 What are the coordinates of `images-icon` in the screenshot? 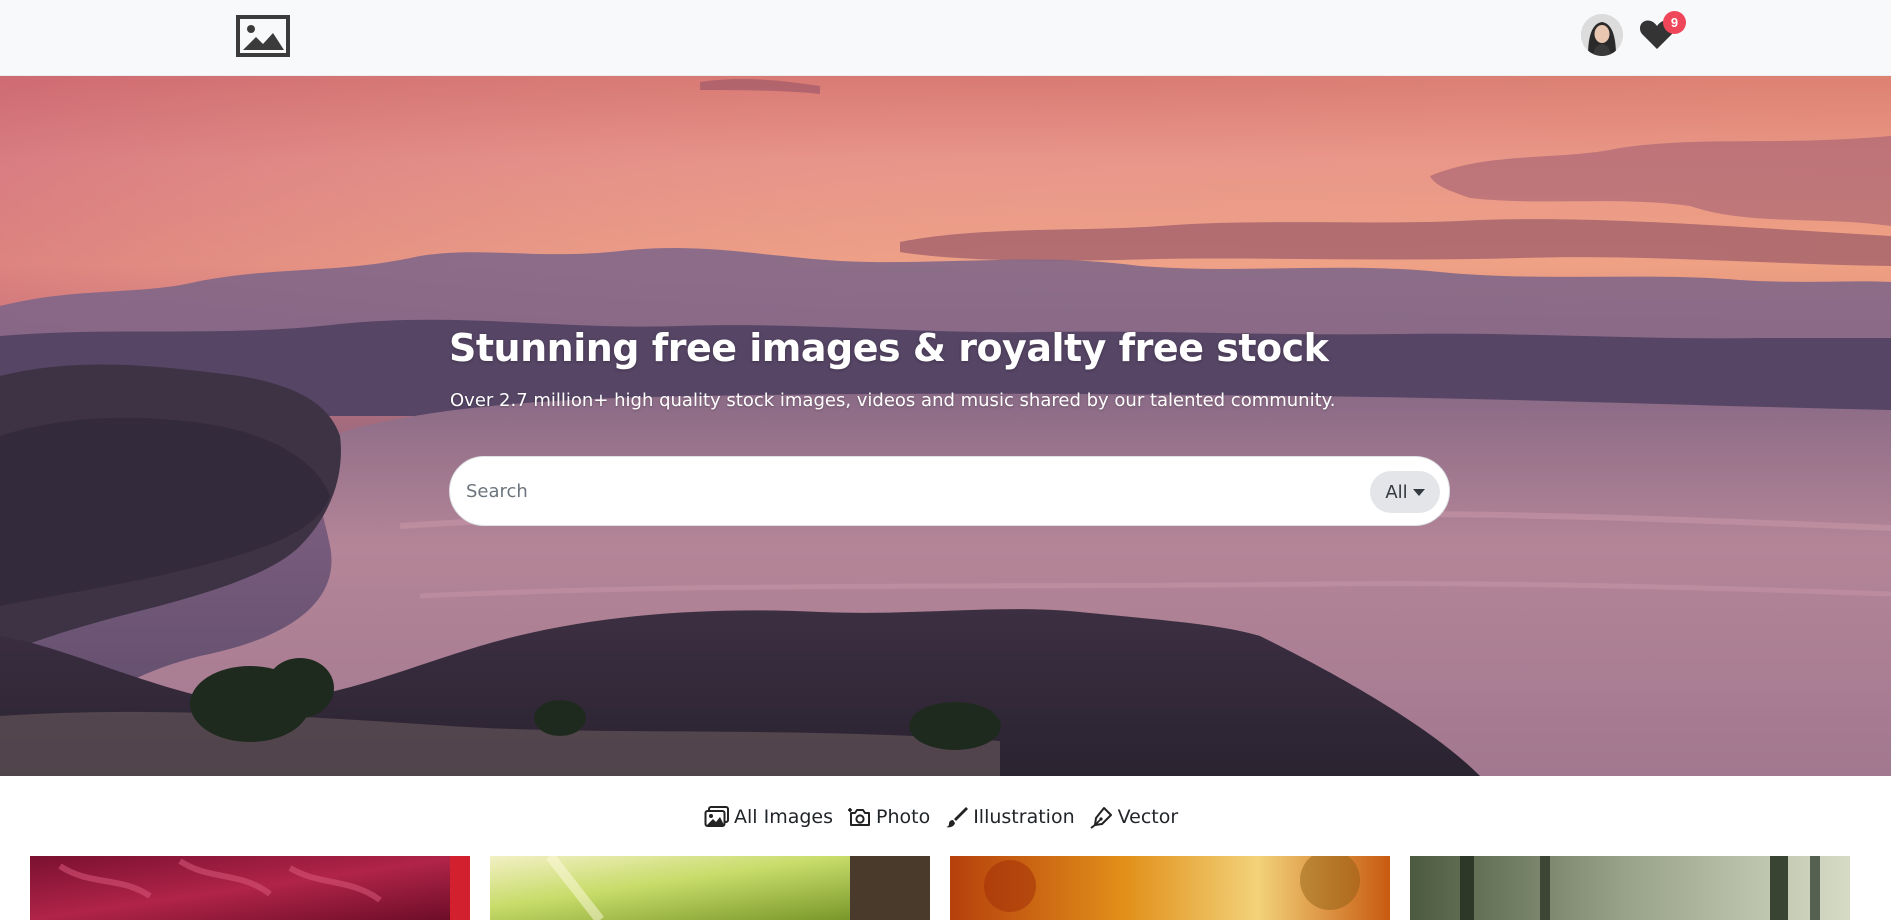 It's located at (716, 816).